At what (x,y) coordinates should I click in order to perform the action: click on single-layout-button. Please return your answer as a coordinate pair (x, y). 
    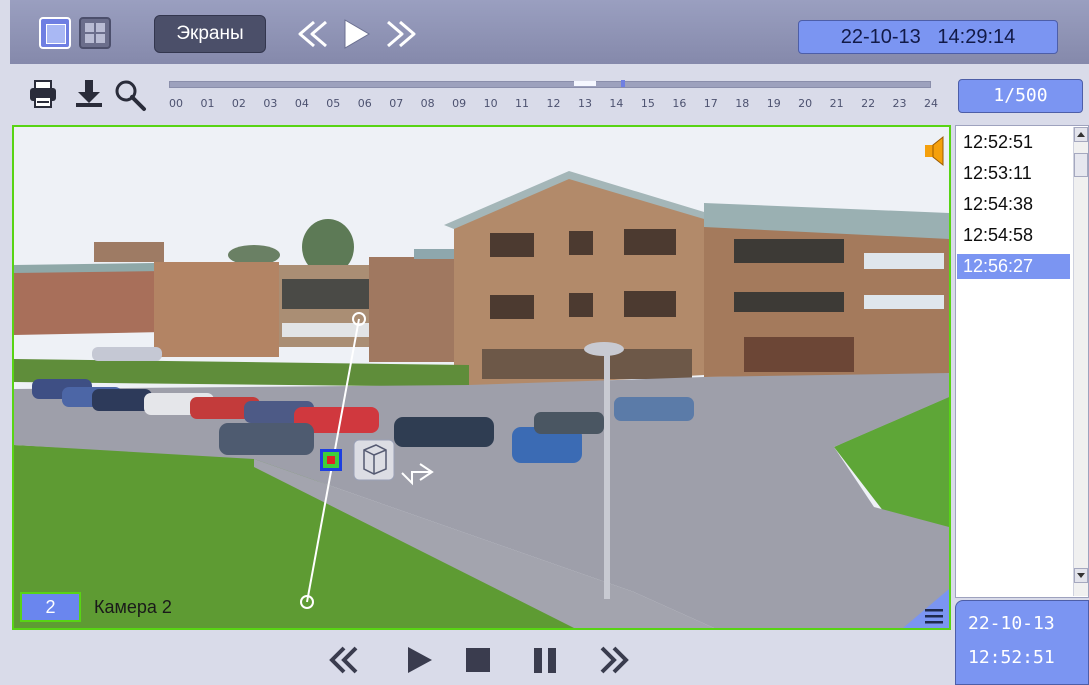
    Looking at the image, I should click on (55, 33).